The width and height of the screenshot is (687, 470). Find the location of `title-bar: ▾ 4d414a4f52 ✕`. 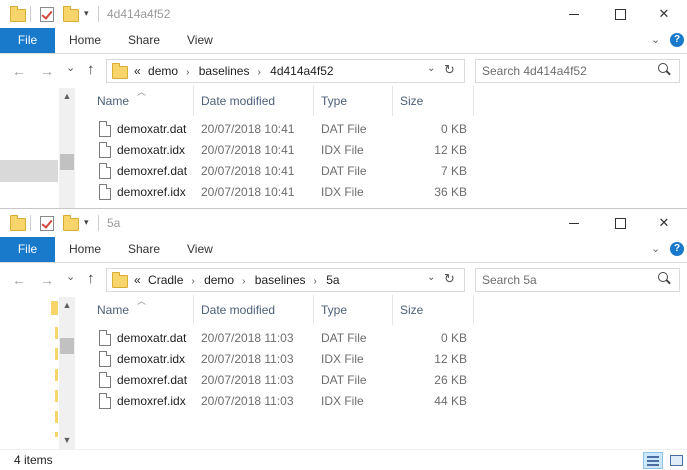

title-bar: ▾ 4d414a4f52 ✕ is located at coordinates (343, 14).